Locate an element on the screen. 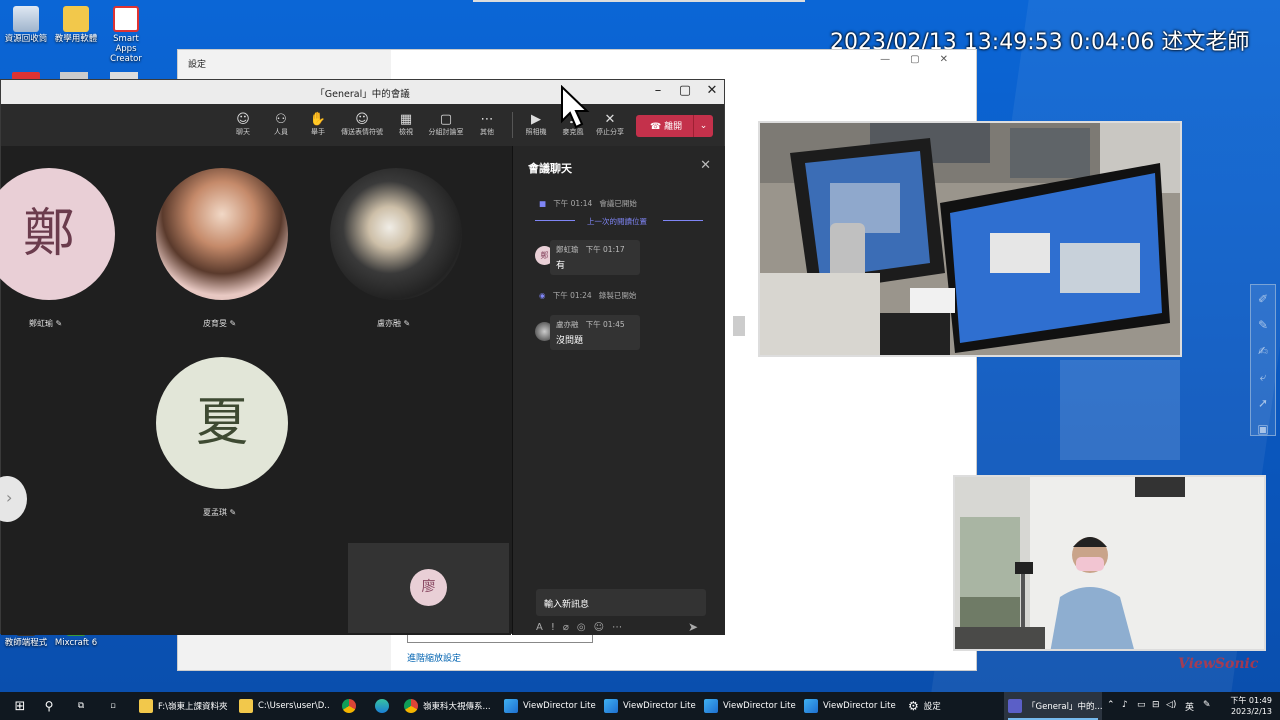 This screenshot has height=720, width=1280. viewdirector-icon is located at coordinates (611, 706).